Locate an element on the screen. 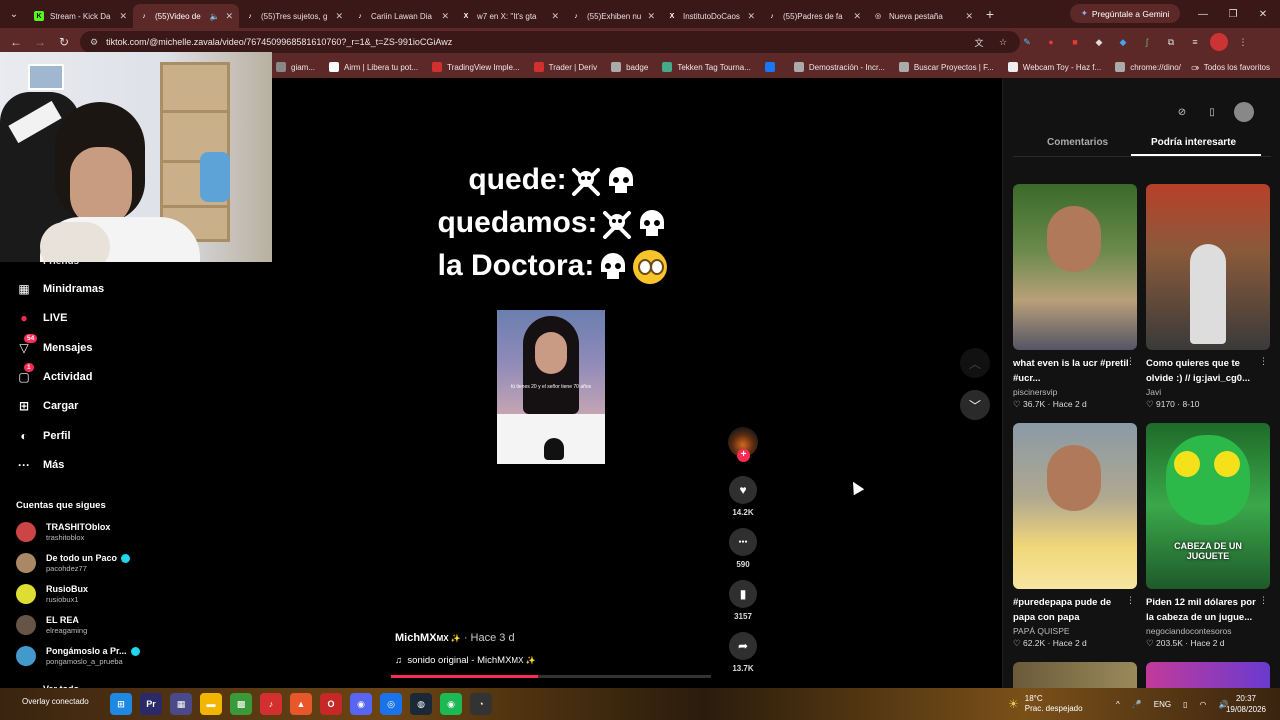 The width and height of the screenshot is (1280, 720). spotify-icon: ◉ is located at coordinates (451, 704).